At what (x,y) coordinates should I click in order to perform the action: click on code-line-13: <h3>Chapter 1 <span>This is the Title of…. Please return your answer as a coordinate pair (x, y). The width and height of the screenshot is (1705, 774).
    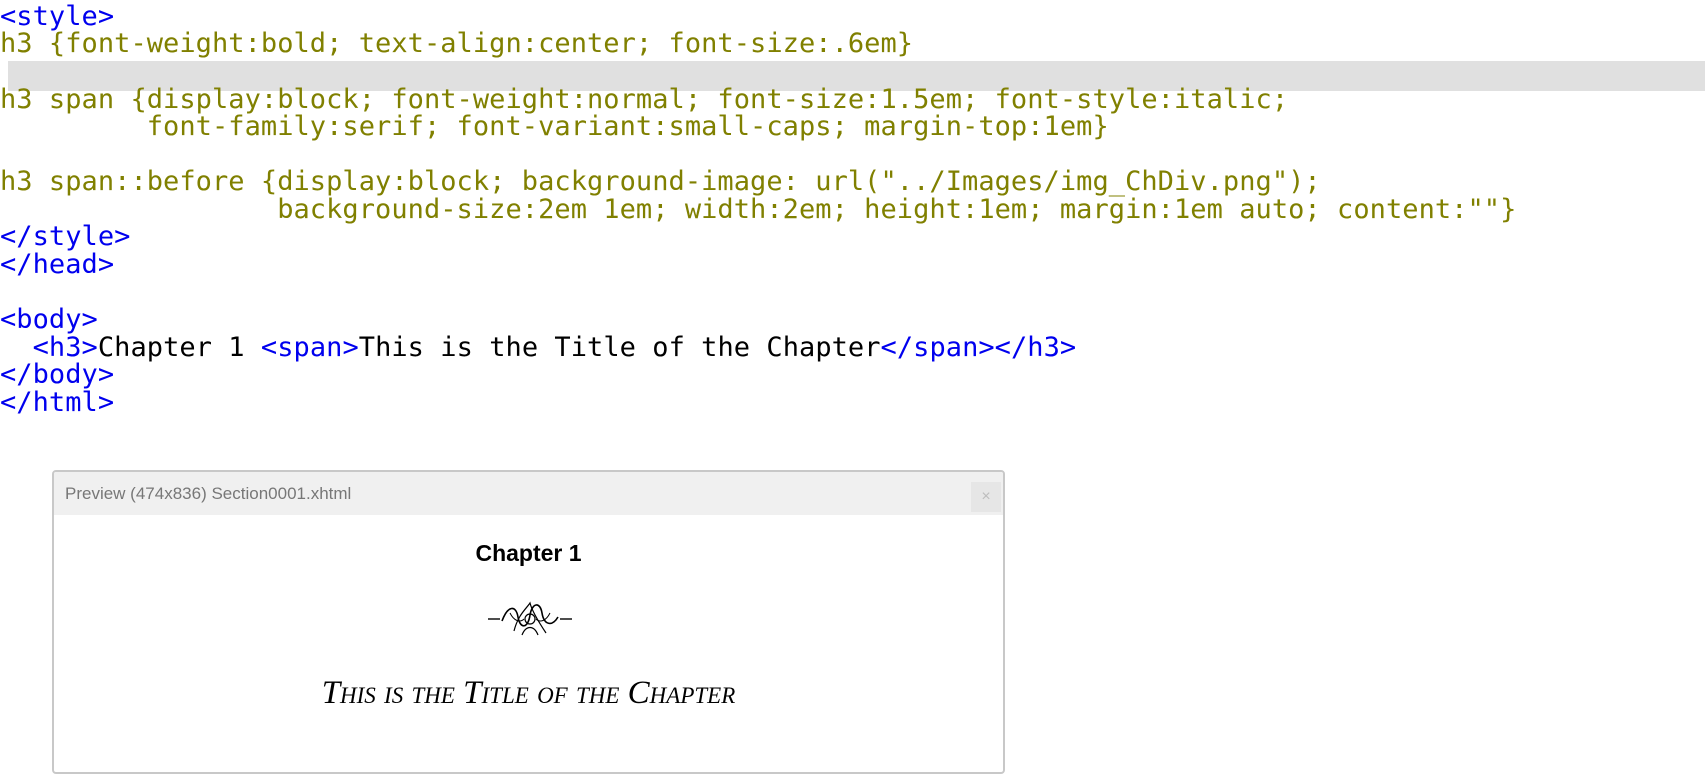
    Looking at the image, I should click on (852, 348).